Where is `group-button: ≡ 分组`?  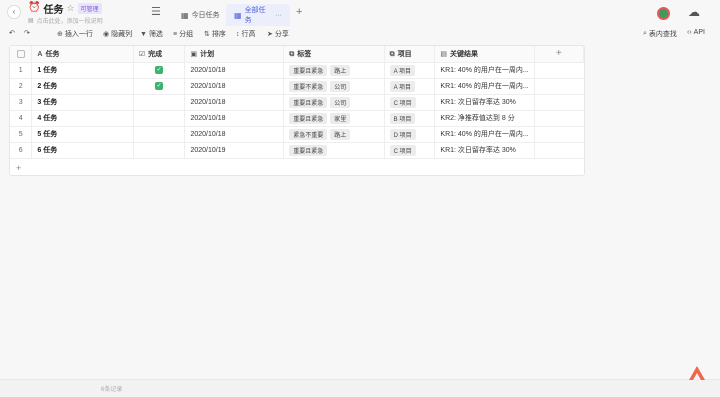
group-button: ≡ 分组 is located at coordinates (183, 34).